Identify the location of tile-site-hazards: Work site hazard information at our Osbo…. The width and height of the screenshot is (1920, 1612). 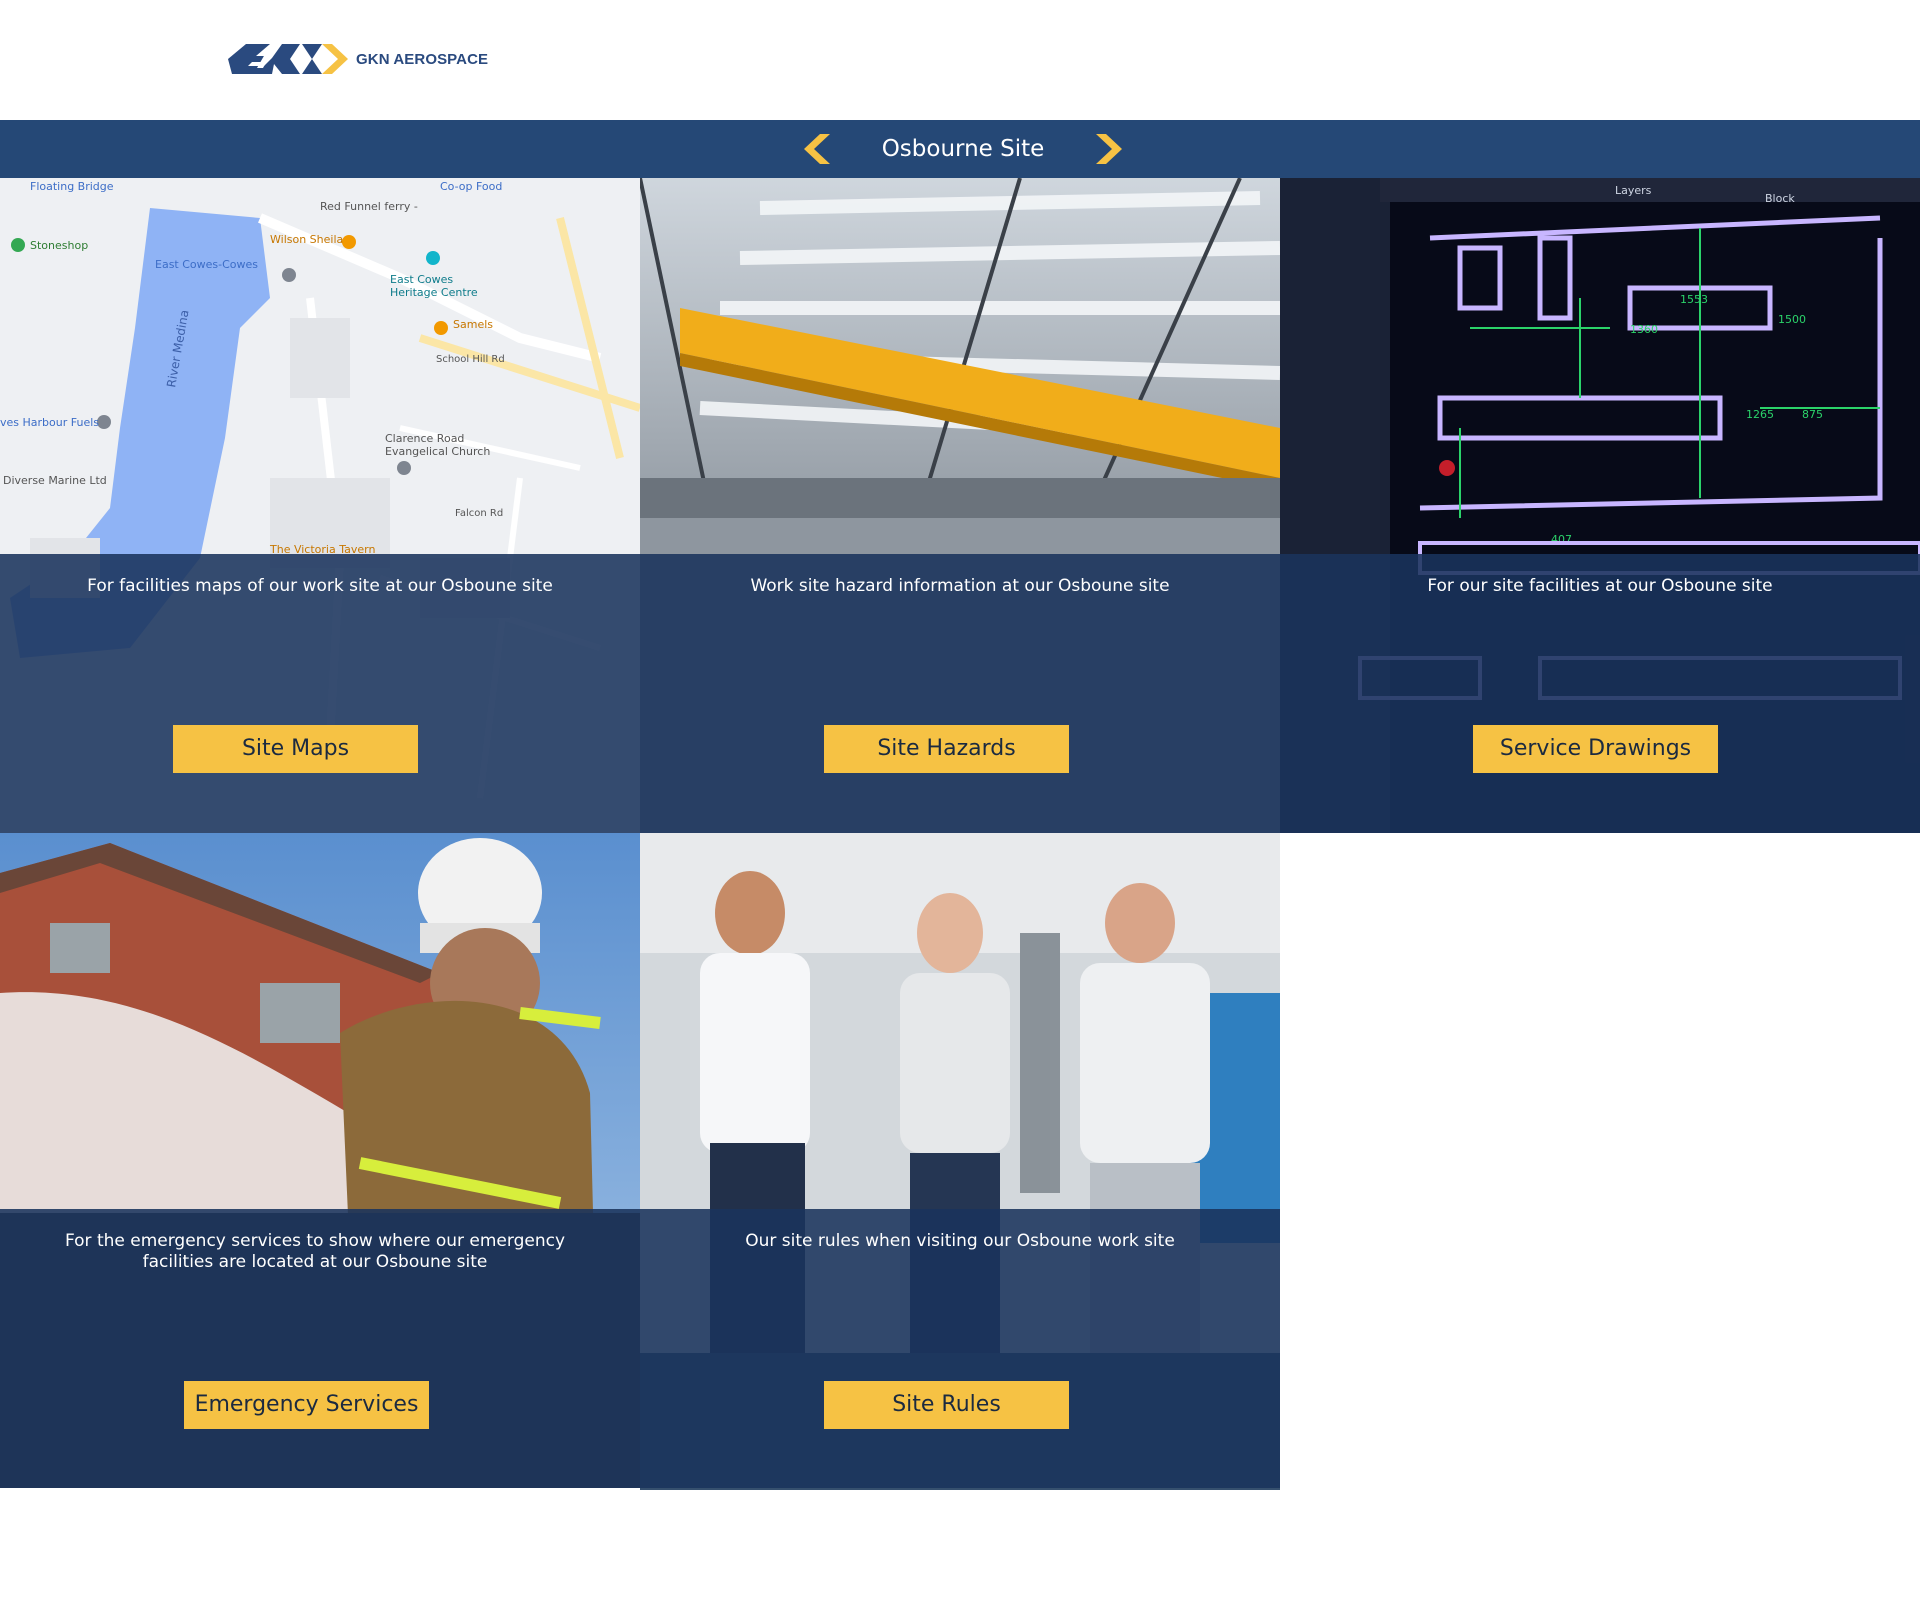
(960, 505).